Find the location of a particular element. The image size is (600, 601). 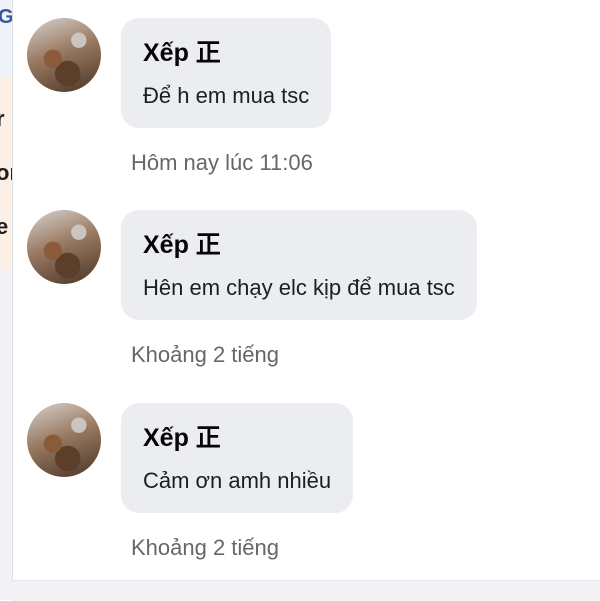

comment-bubble: Xếp 正 Cảm ơn amh nhiều is located at coordinates (237, 458).